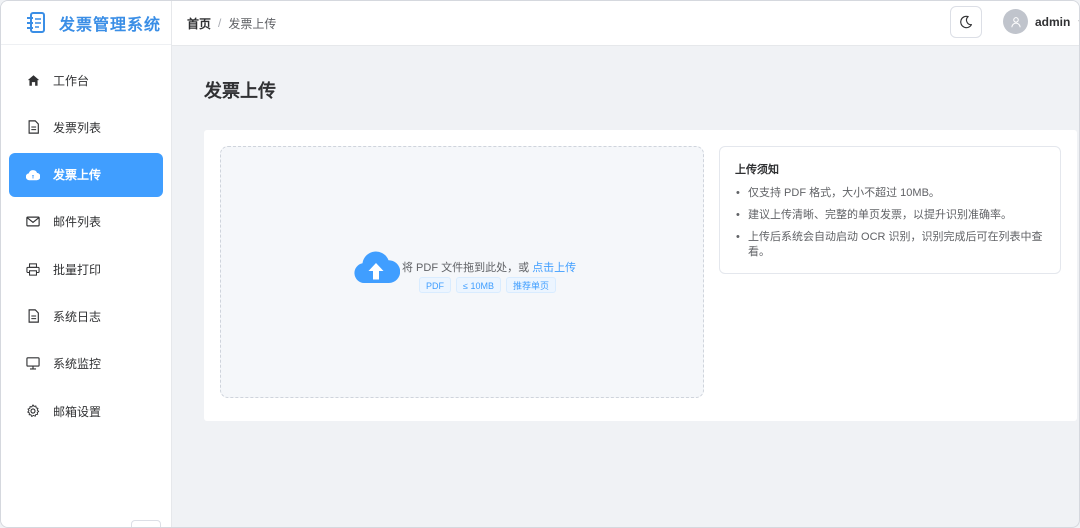 Image resolution: width=1080 pixels, height=528 pixels. What do you see at coordinates (890, 193) in the screenshot?
I see `notice-item: 仅支持 PDF 格式，大小不超过 10MB。` at bounding box center [890, 193].